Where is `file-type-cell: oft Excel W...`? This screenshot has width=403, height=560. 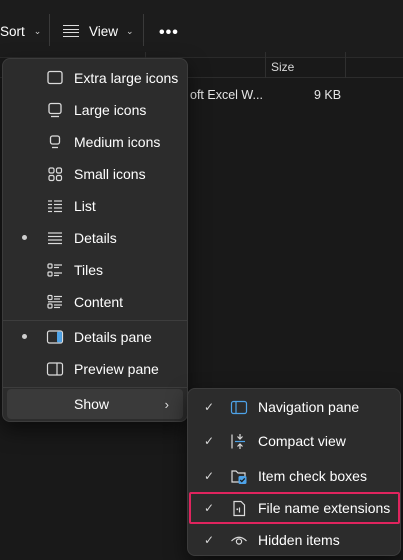 file-type-cell: oft Excel W... is located at coordinates (226, 95).